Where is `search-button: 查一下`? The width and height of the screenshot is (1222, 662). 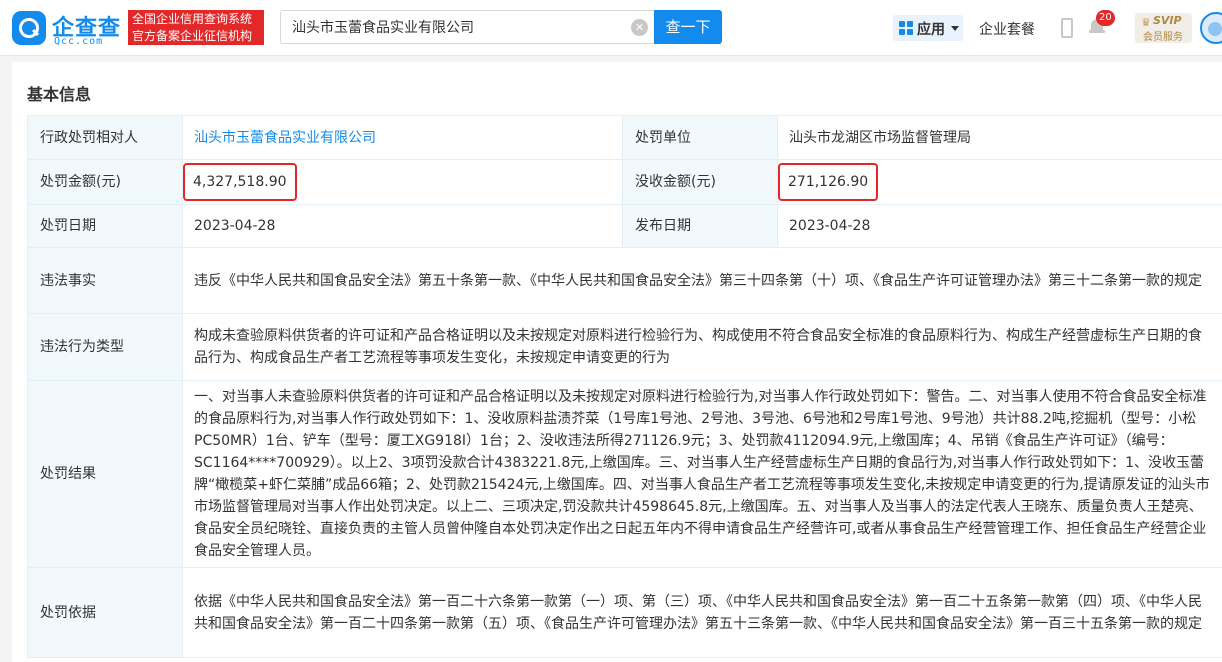 search-button: 查一下 is located at coordinates (688, 27).